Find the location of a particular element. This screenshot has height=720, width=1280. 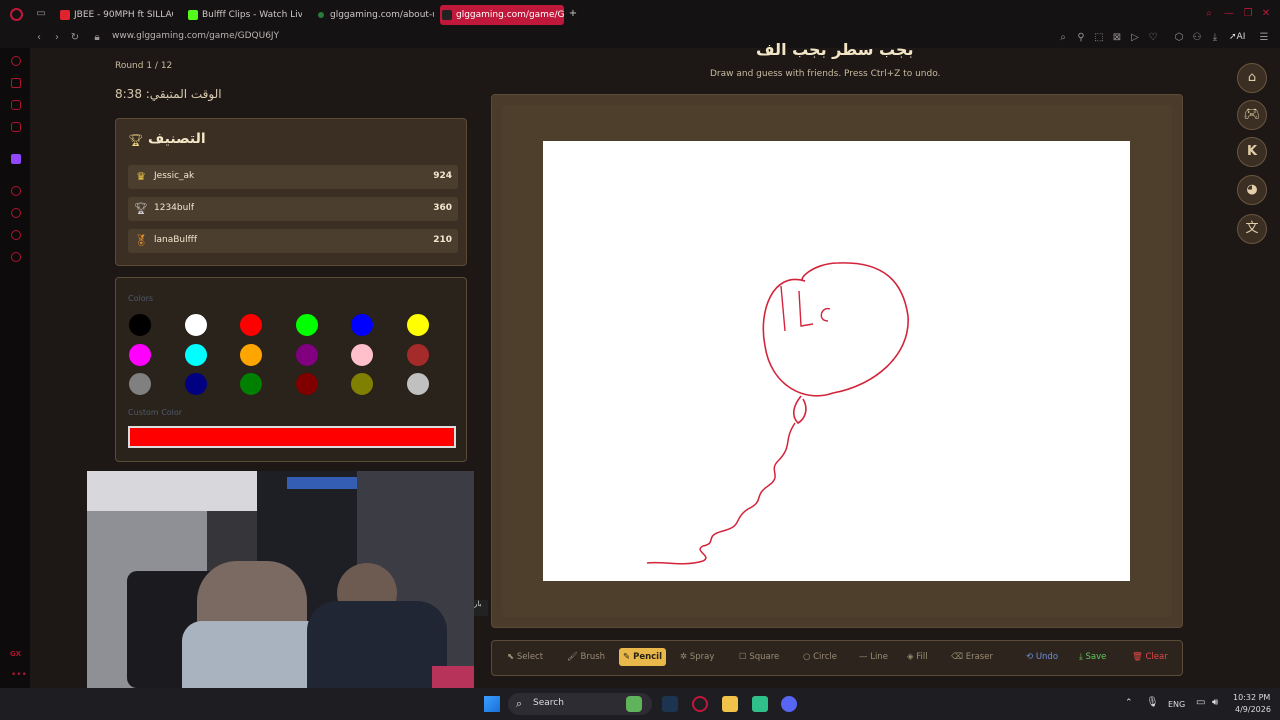

tab-game: glggaming.com/game/GD is located at coordinates (502, 15).